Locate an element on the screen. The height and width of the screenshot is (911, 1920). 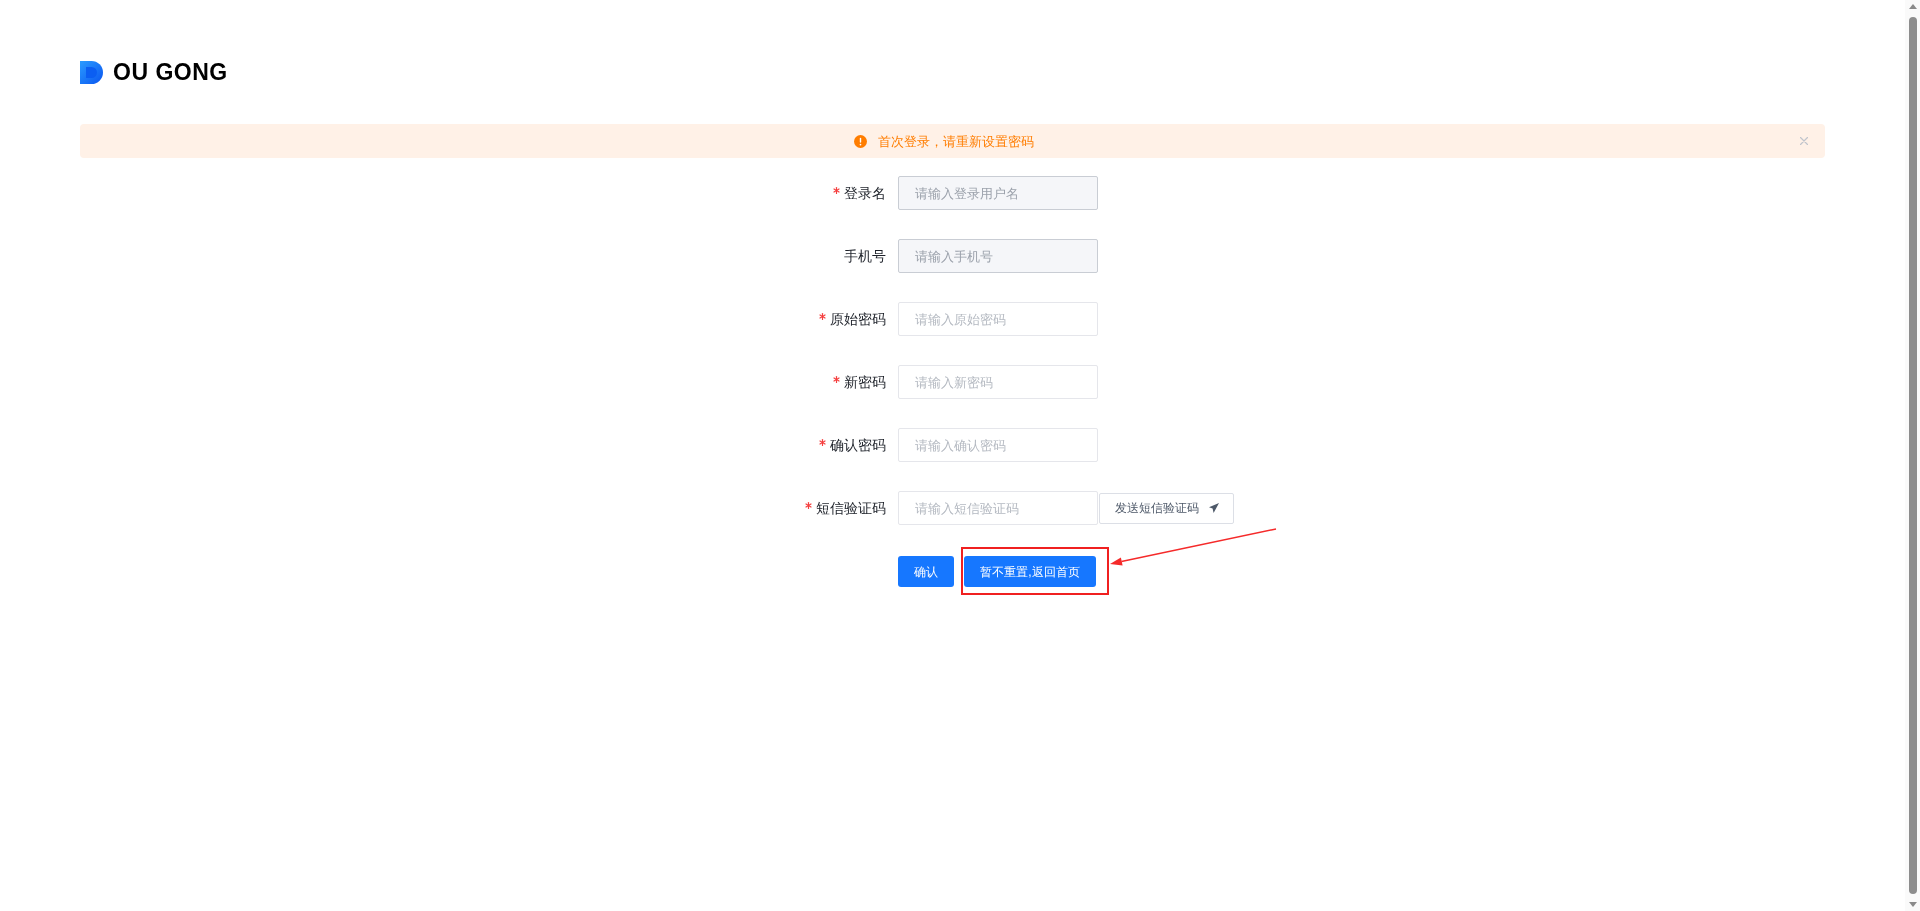
paper-plane-icon is located at coordinates (1213, 508).